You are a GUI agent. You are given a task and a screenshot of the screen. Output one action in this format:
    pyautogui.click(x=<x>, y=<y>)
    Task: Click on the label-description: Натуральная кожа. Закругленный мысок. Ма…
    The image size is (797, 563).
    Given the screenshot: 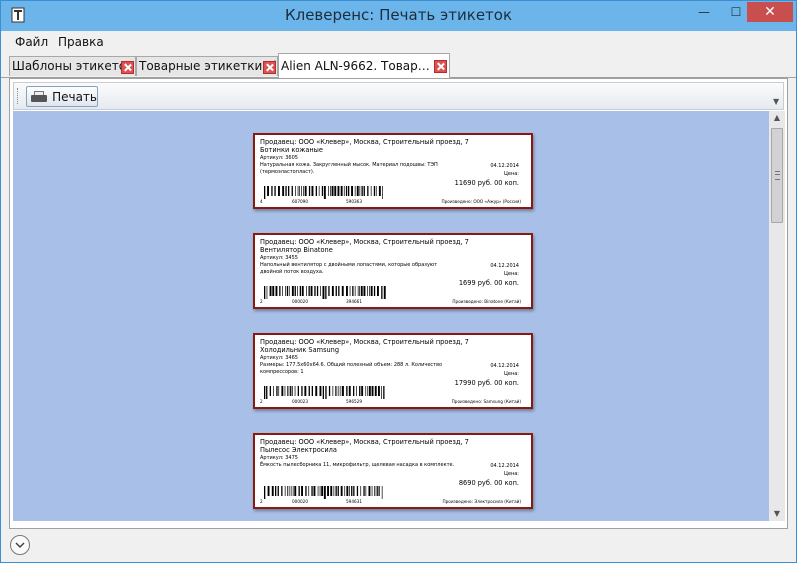 What is the action you would take?
    pyautogui.click(x=349, y=168)
    